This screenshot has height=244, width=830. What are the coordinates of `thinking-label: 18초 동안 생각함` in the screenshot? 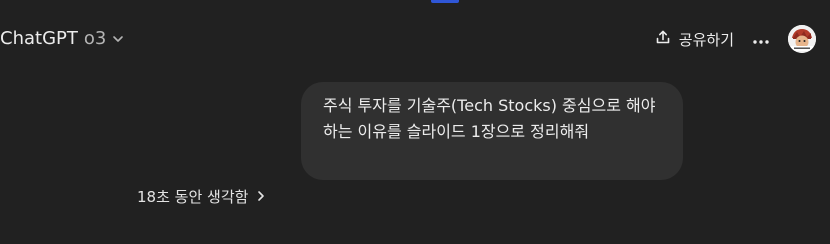 It's located at (193, 197).